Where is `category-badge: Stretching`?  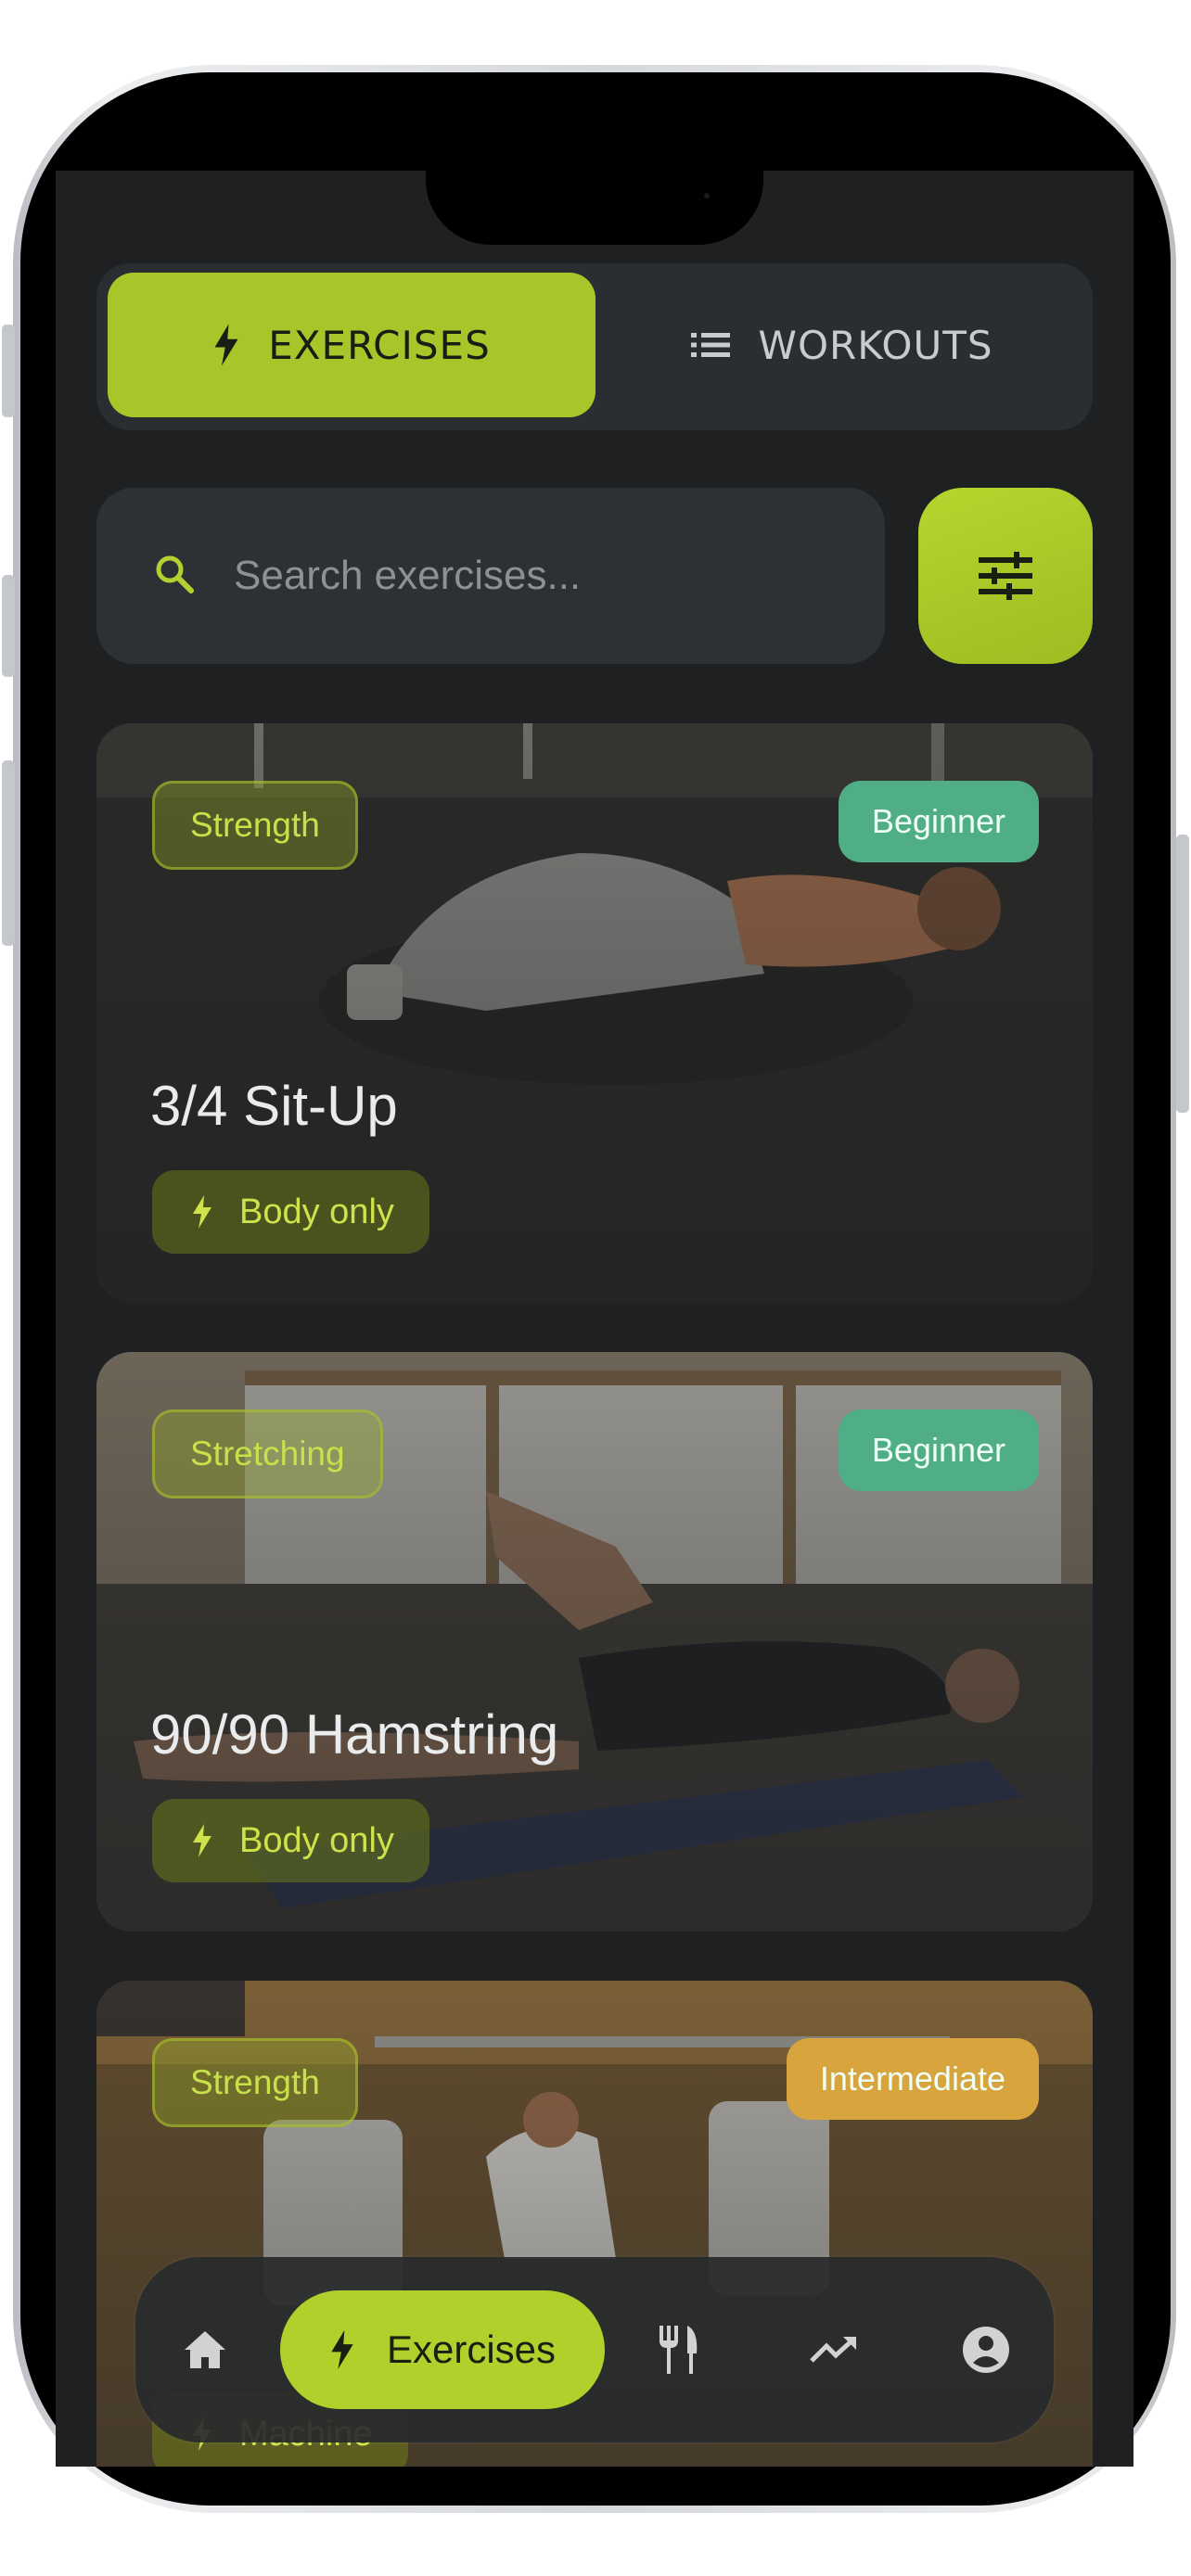
category-badge: Stretching is located at coordinates (267, 1453).